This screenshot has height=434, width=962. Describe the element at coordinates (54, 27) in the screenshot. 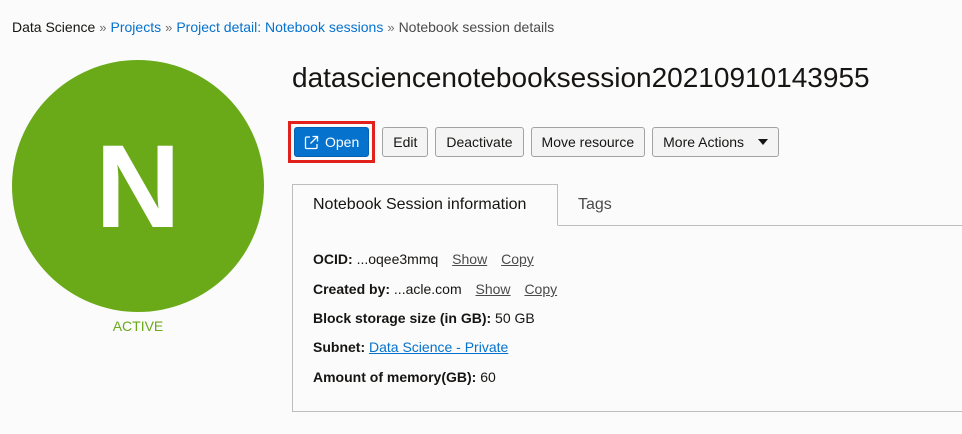

I see `breadcrumb-root: Data Science` at that location.